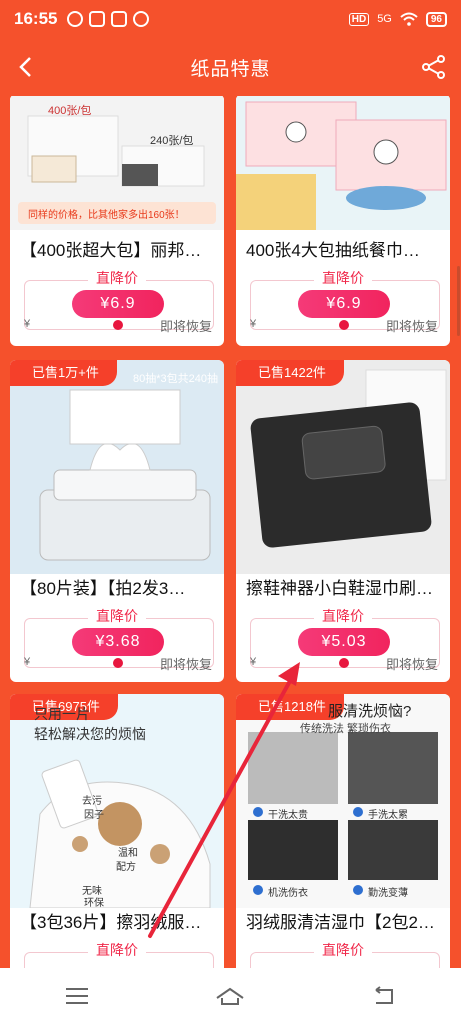  Describe the element at coordinates (62, 714) in the screenshot. I see `image-caption: 只用一片` at that location.